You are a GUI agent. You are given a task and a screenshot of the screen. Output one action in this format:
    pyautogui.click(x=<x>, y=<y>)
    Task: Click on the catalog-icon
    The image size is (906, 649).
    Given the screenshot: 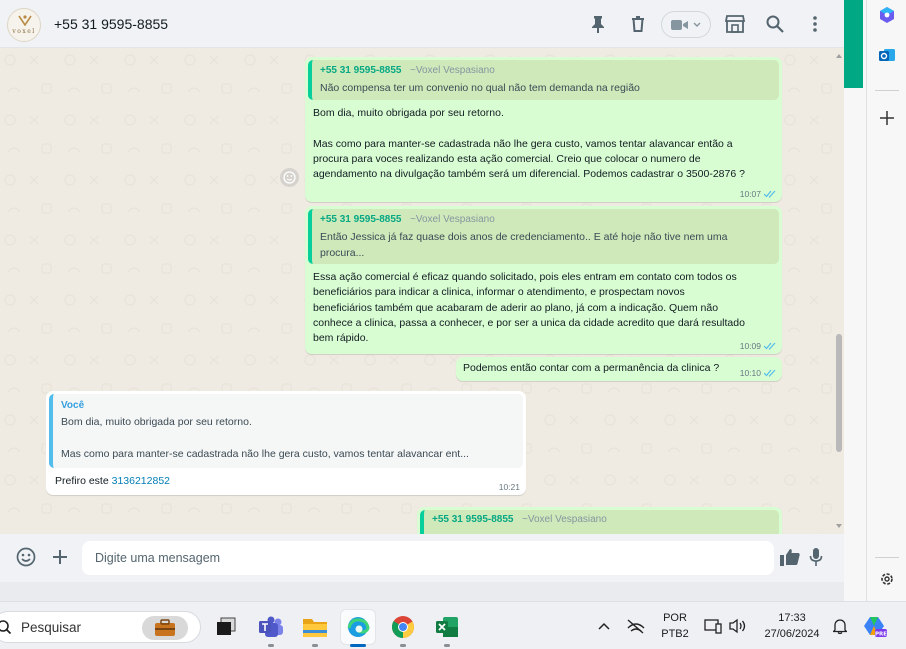 What is the action you would take?
    pyautogui.click(x=735, y=24)
    